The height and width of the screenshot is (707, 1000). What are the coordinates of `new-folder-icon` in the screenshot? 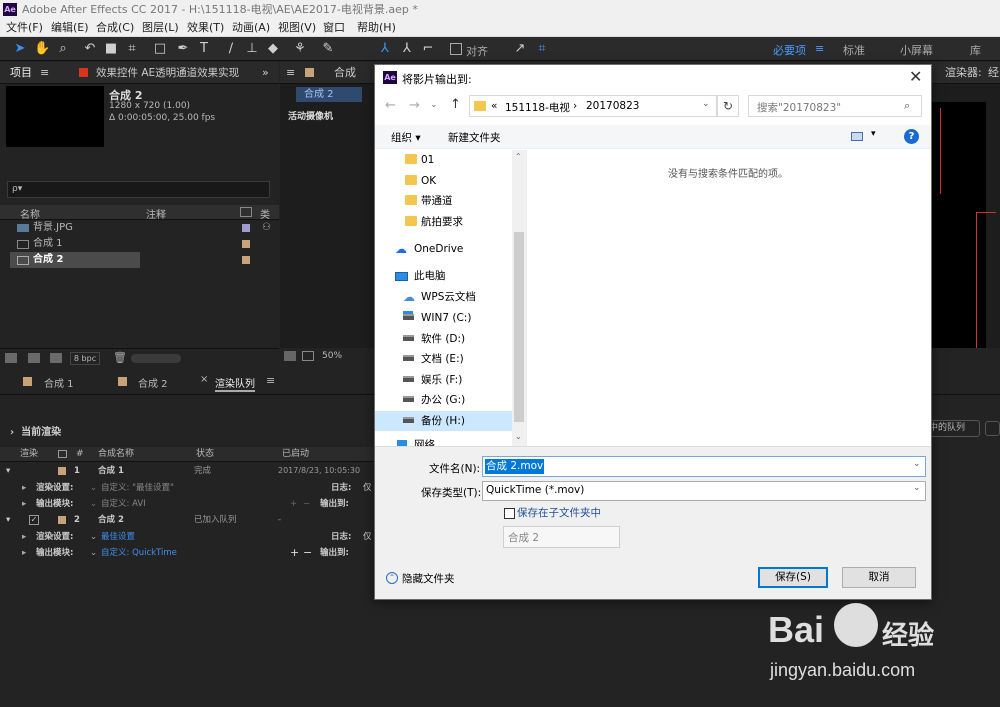 It's located at (34, 358).